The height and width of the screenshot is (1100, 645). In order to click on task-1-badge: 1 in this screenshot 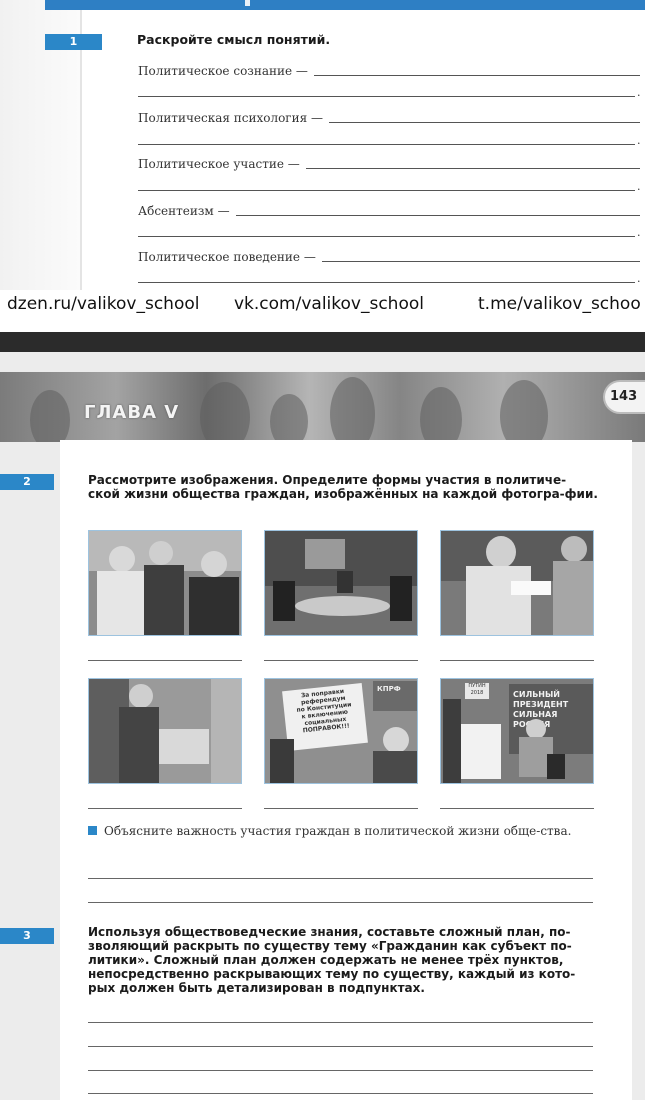, I will do `click(73, 42)`.